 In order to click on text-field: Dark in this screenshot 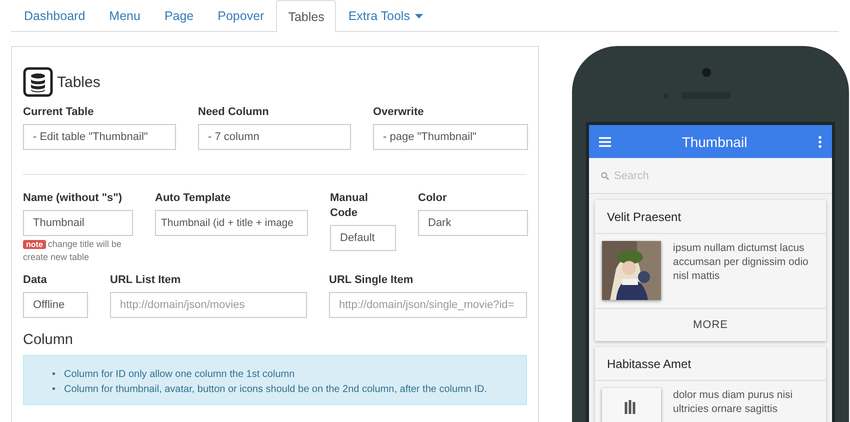, I will do `click(473, 223)`.